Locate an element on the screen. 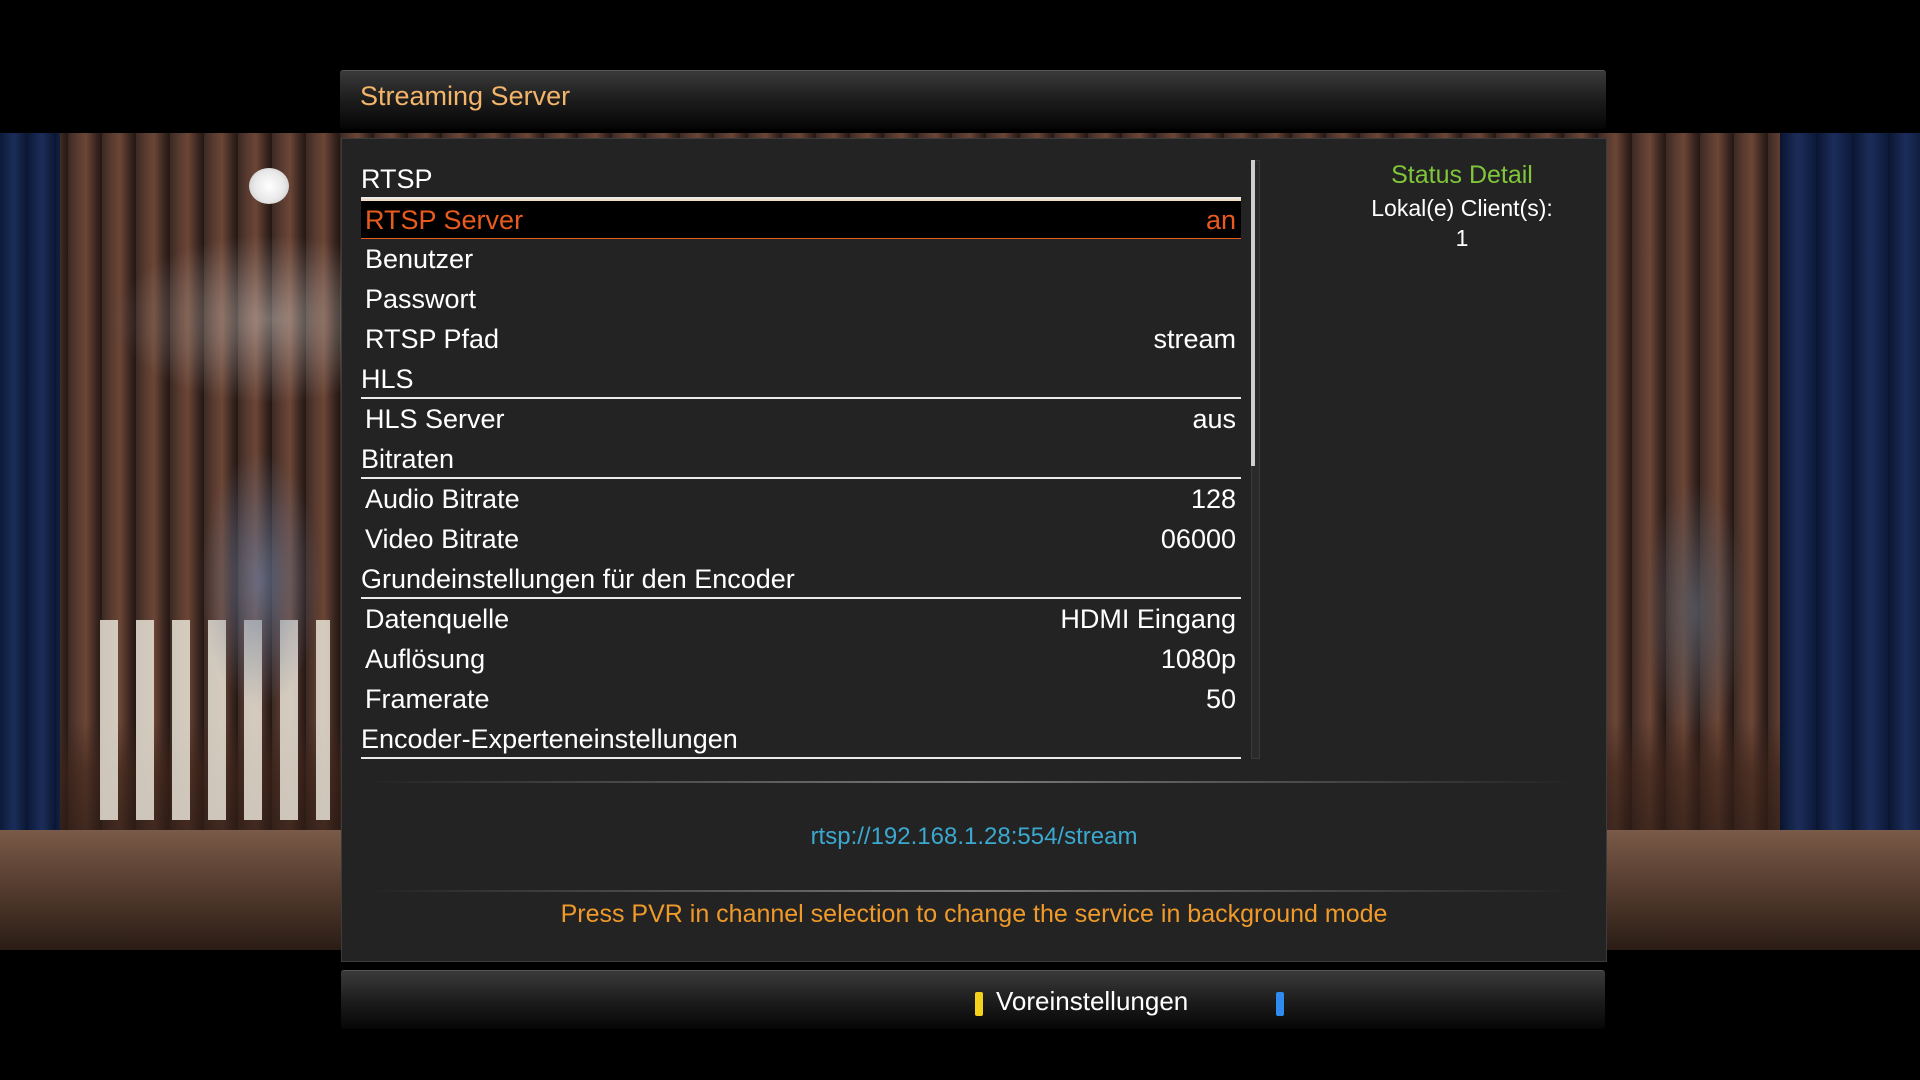 Image resolution: width=1920 pixels, height=1080 pixels. setting-label: RTSP Server is located at coordinates (444, 220).